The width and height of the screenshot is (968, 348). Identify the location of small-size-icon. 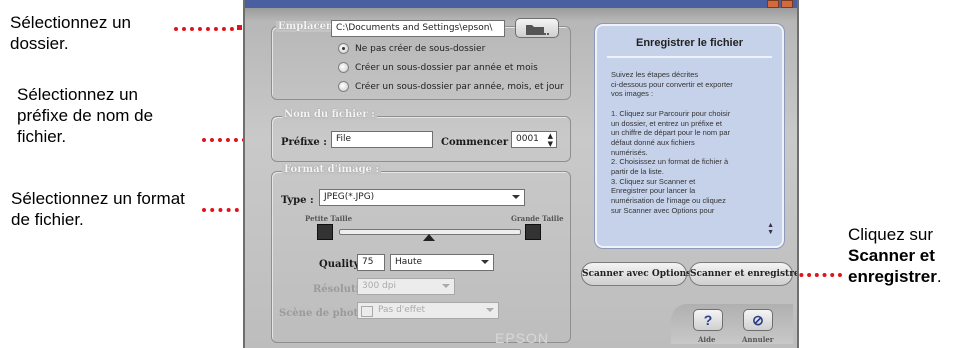
(325, 232).